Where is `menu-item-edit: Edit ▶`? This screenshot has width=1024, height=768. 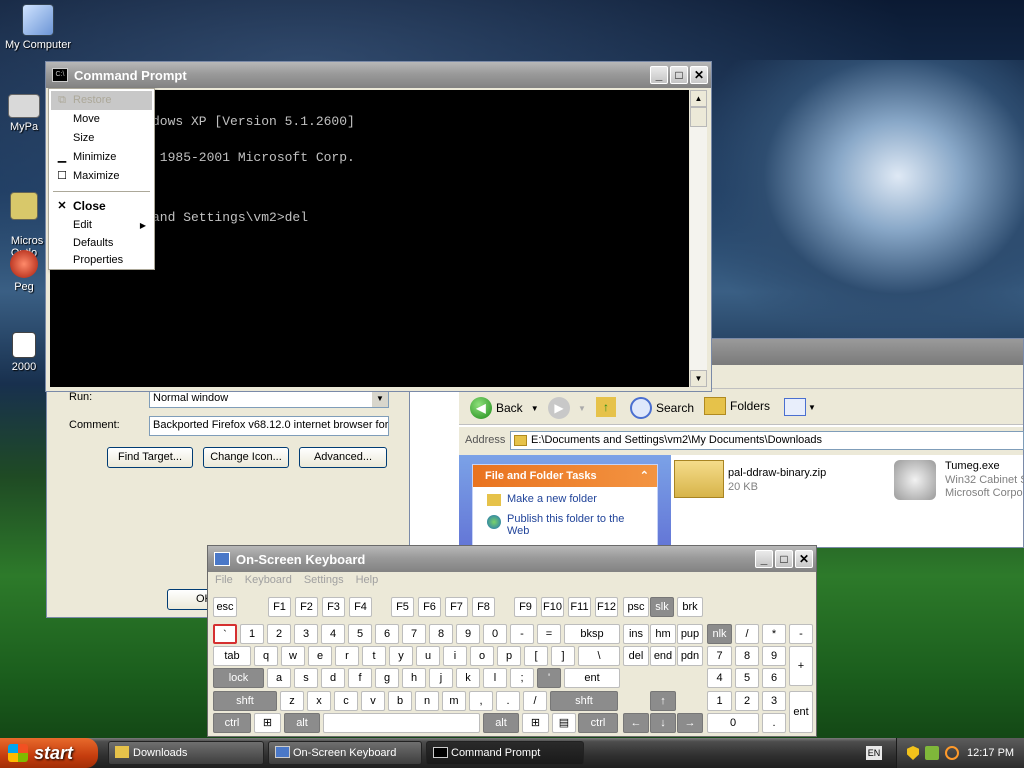
menu-item-edit: Edit ▶ is located at coordinates (101, 225).